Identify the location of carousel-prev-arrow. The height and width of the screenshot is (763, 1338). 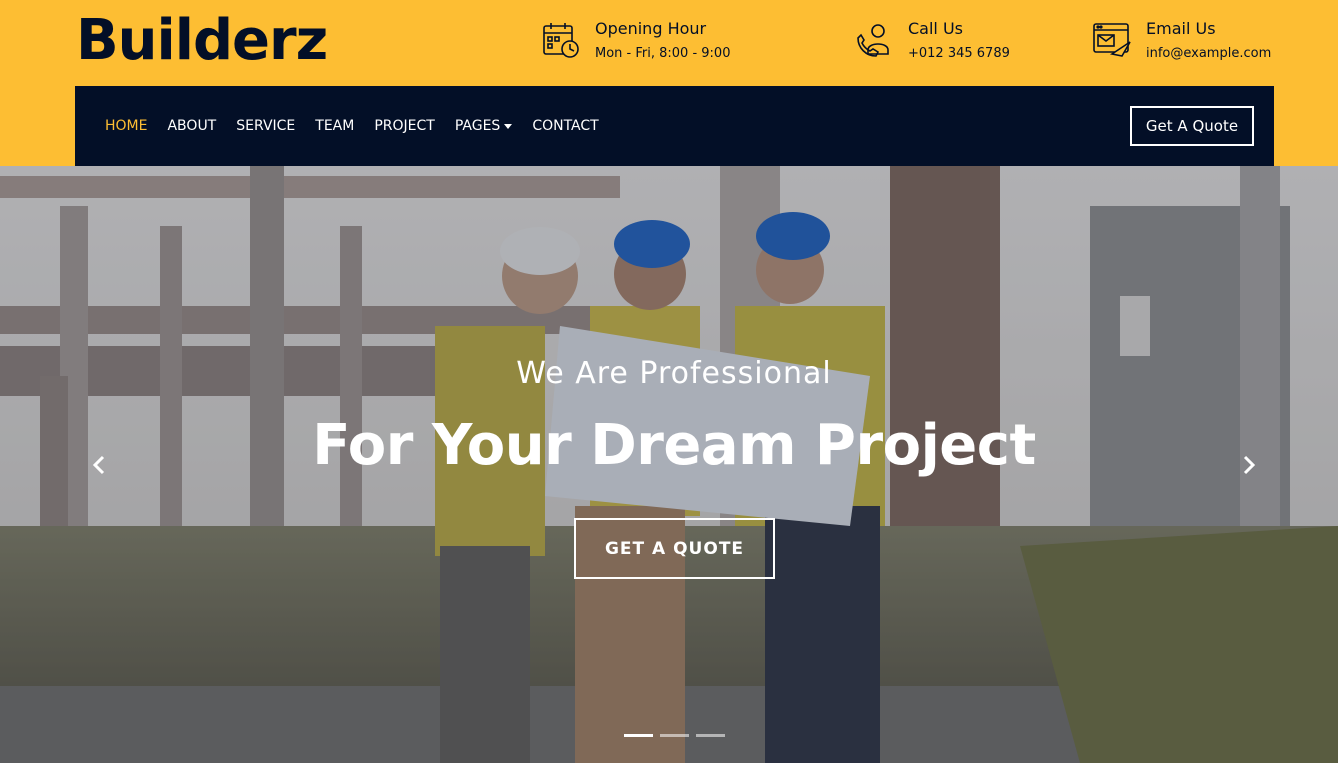
(100, 465).